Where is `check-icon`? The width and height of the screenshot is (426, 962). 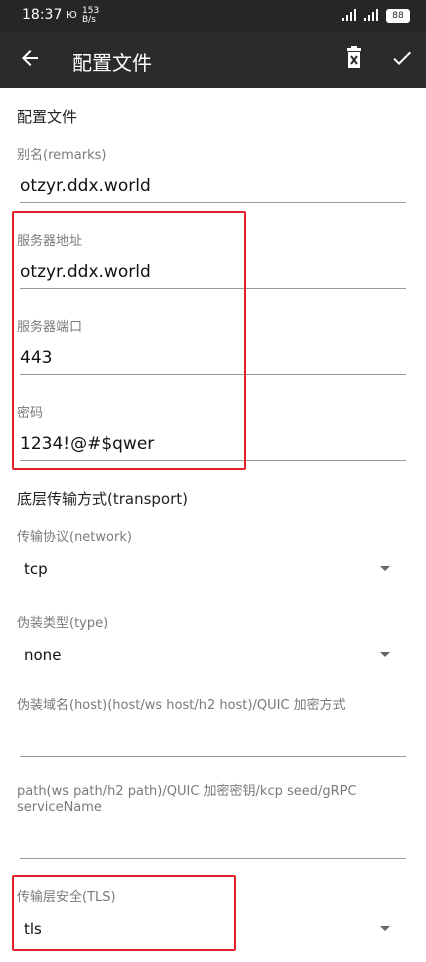 check-icon is located at coordinates (402, 58).